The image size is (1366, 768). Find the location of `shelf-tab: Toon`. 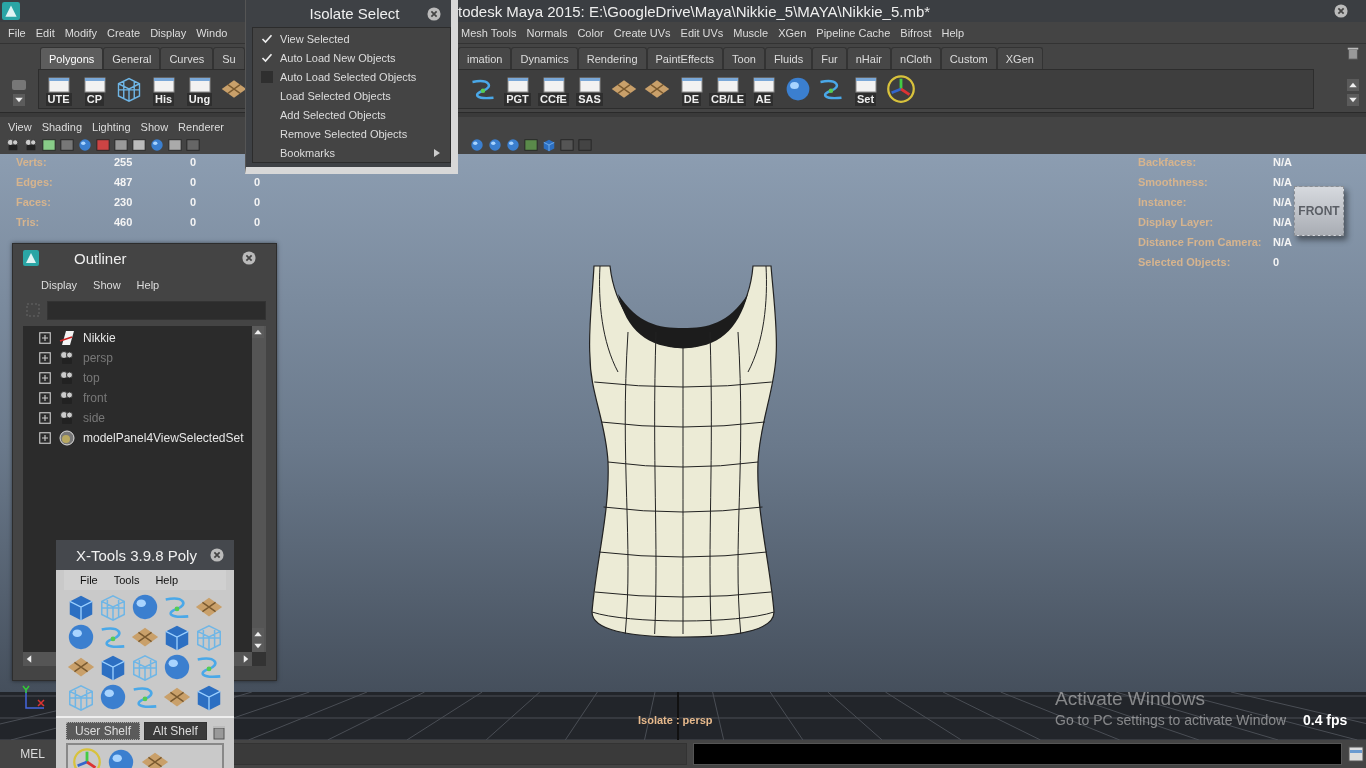

shelf-tab: Toon is located at coordinates (744, 58).